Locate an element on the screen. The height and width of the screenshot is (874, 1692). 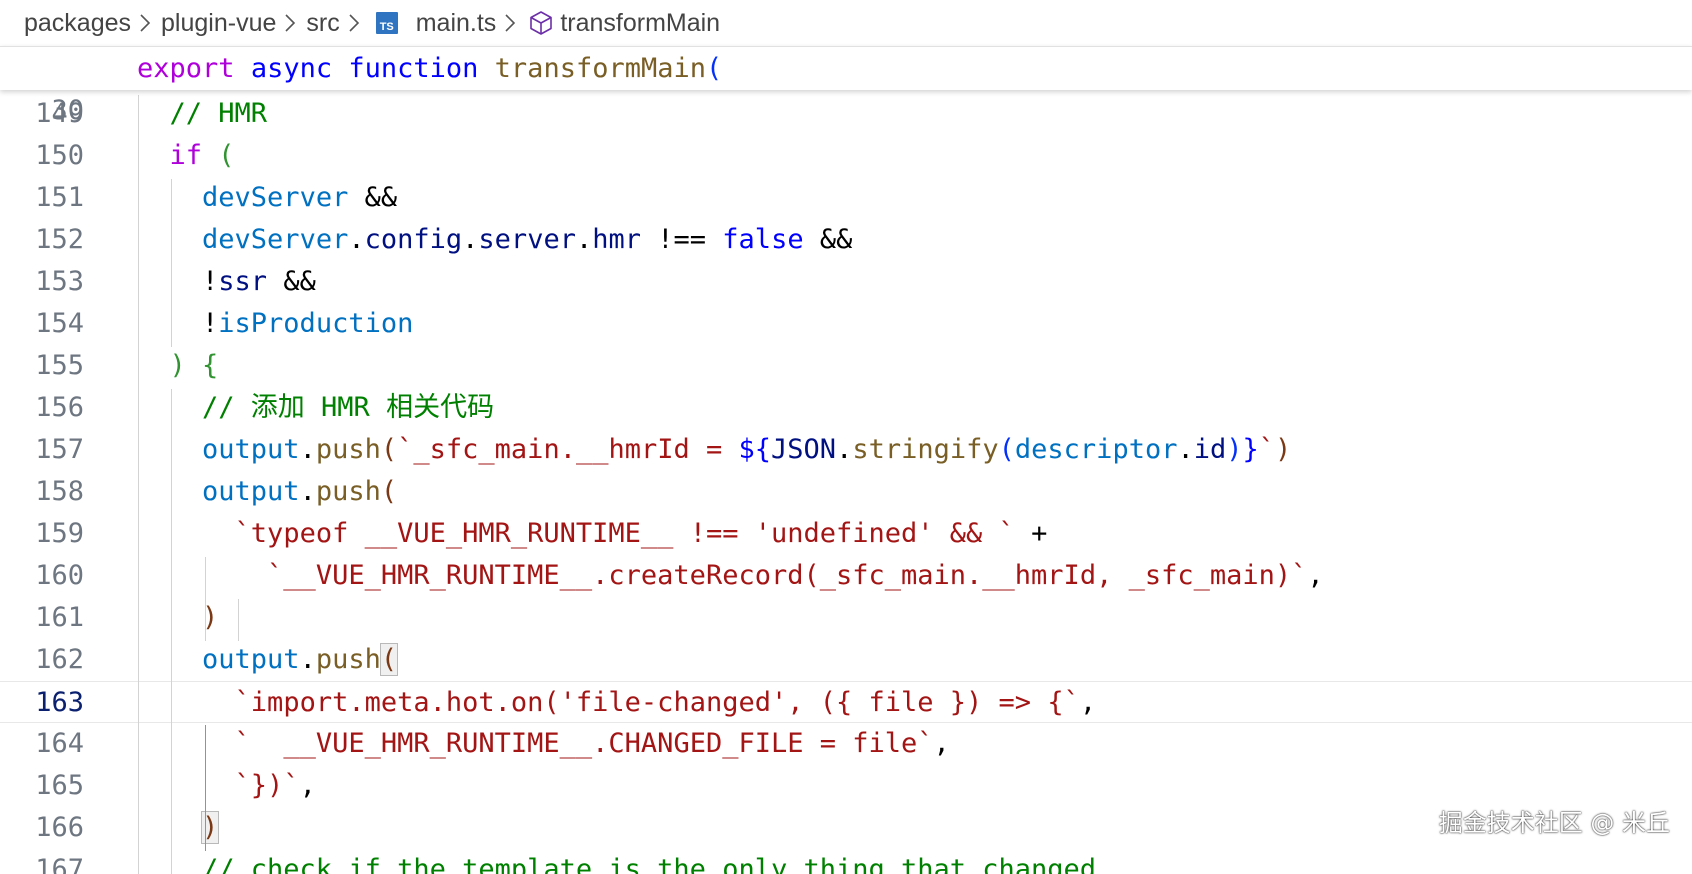
line-number: 161 is located at coordinates (59, 617).